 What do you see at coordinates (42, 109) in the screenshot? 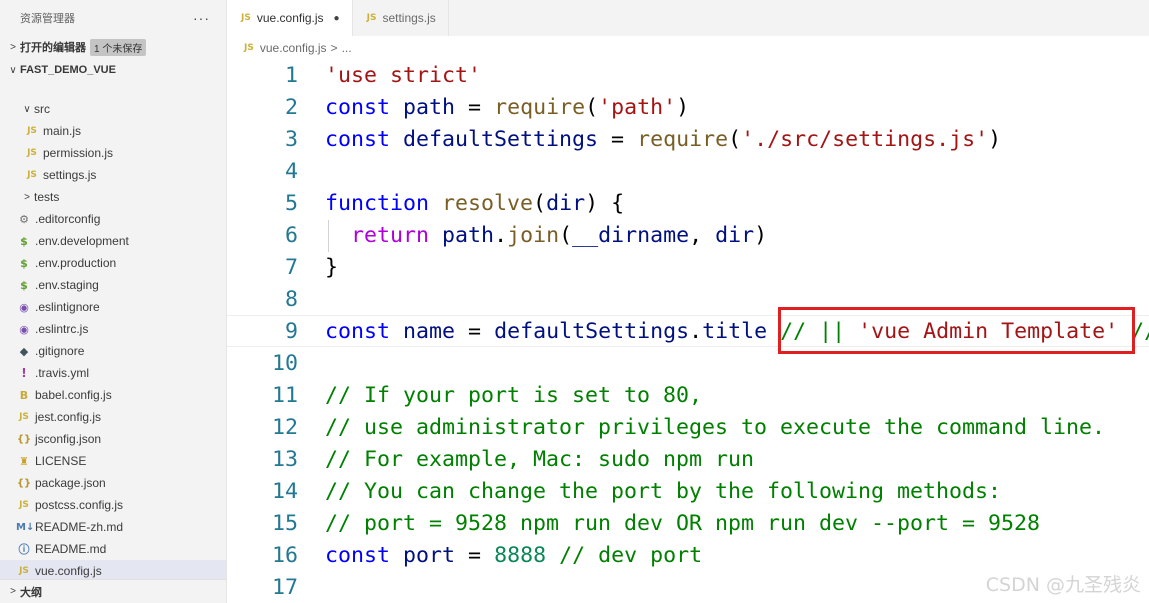
I see `tree-item-label: src` at bounding box center [42, 109].